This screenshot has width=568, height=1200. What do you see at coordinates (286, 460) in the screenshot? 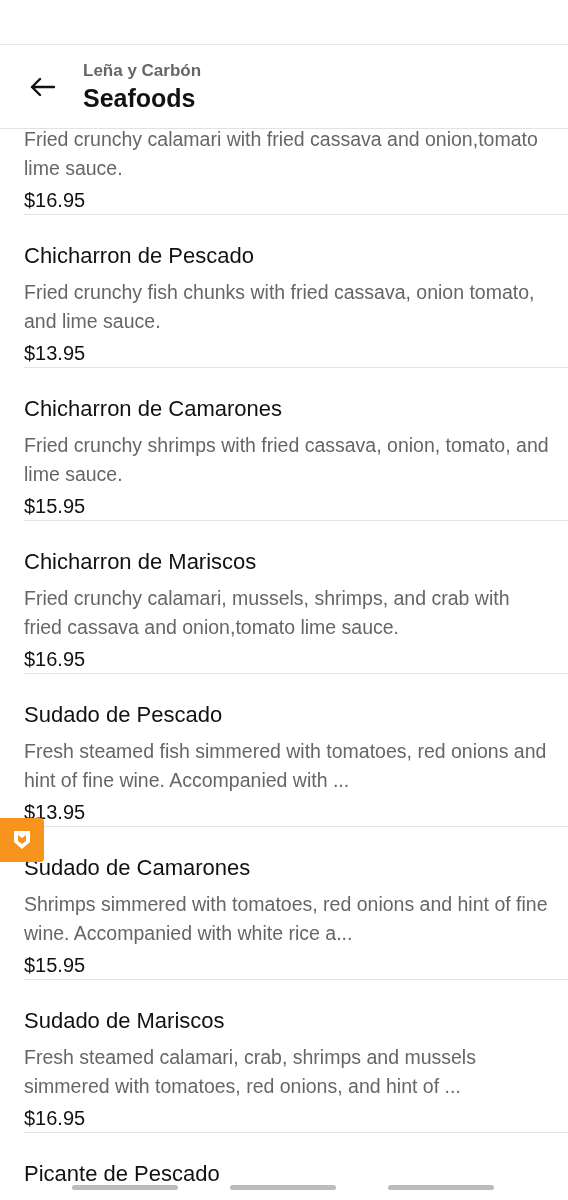
I see `dish-description: Fried crunchy shrimps with fried cassava, onion, tomato, and lime sauce.` at bounding box center [286, 460].